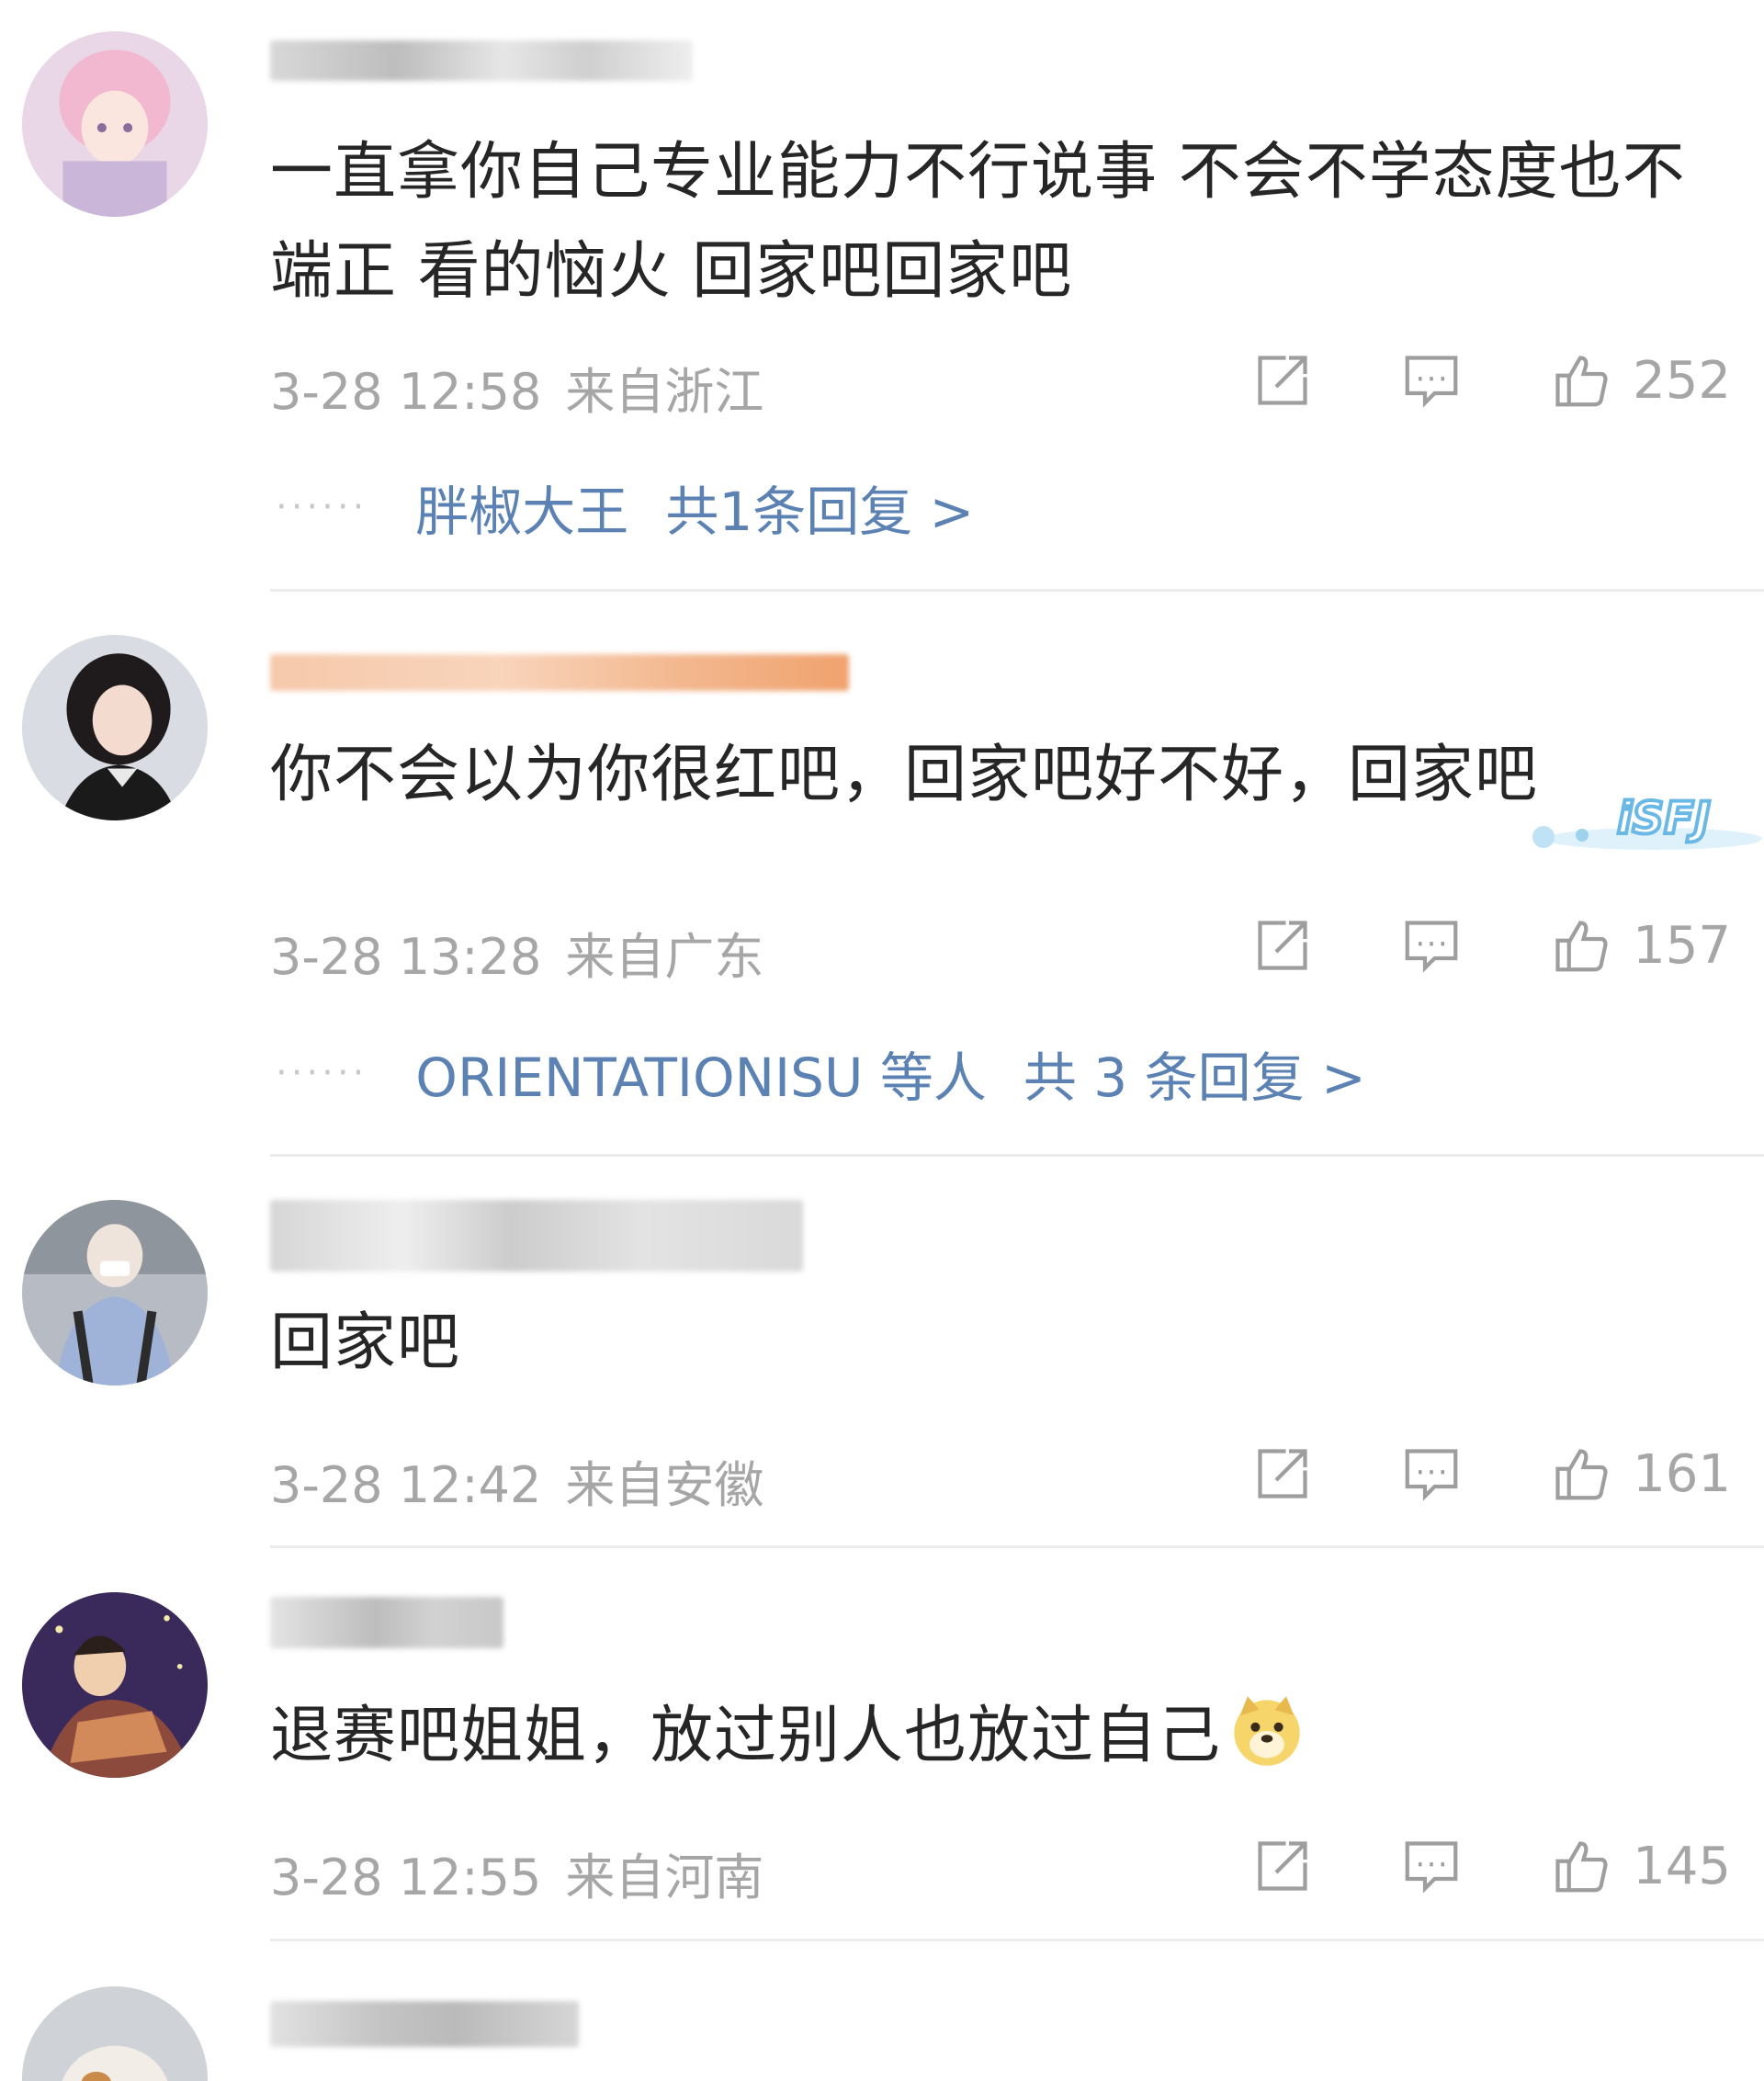 This screenshot has height=2081, width=1764. What do you see at coordinates (406, 1877) in the screenshot?
I see `comment-date: 3-28 12:55` at bounding box center [406, 1877].